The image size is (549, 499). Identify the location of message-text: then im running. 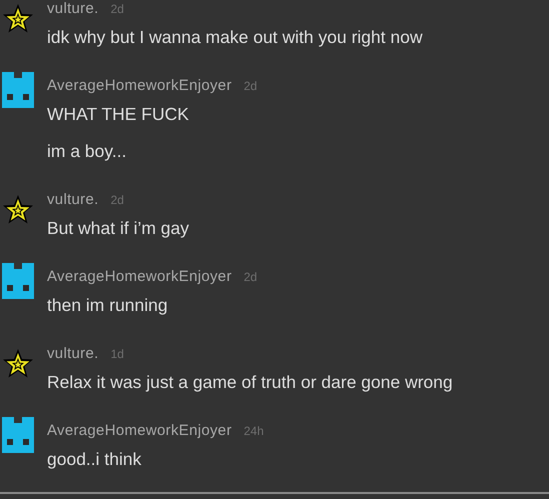
(108, 305).